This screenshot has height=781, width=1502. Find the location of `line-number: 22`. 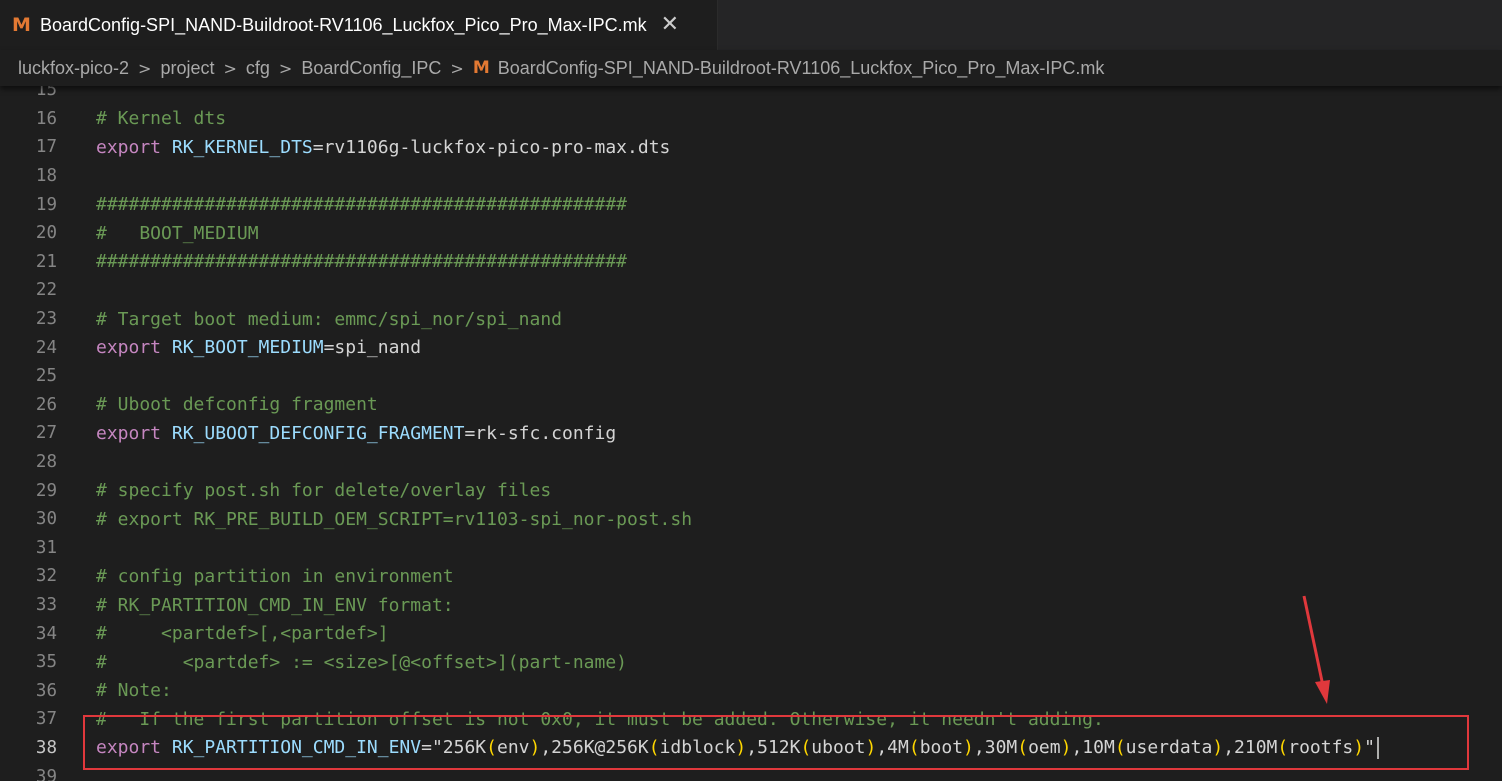

line-number: 22 is located at coordinates (46, 290).